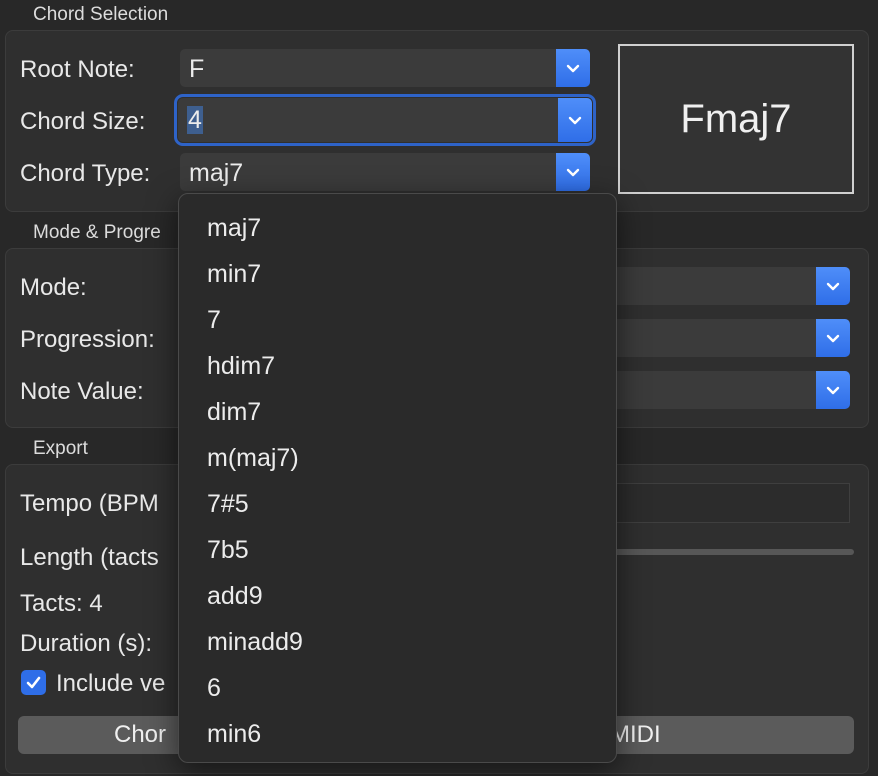 This screenshot has width=878, height=776. Describe the element at coordinates (728, 503) in the screenshot. I see `tempo-input` at that location.